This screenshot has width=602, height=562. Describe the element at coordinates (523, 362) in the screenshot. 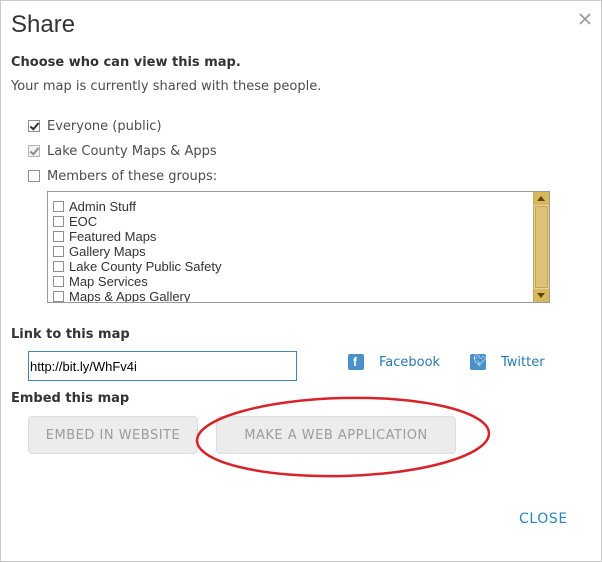

I see `twitter-label: Twitter` at that location.